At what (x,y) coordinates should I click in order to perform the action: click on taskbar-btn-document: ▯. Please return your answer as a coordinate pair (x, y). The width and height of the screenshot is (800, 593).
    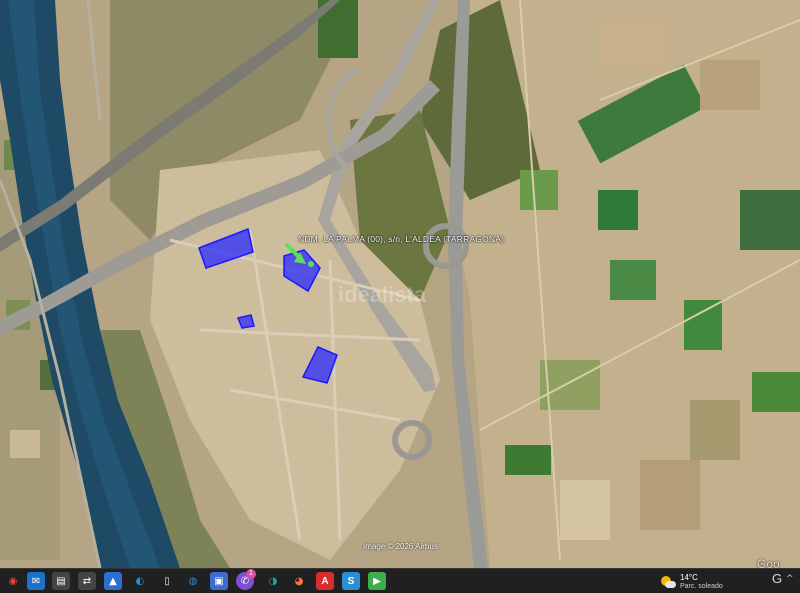
    Looking at the image, I should click on (167, 581).